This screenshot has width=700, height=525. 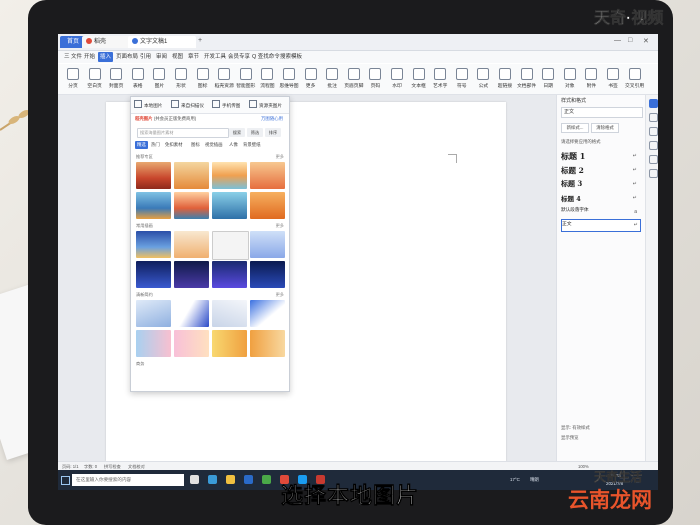 What do you see at coordinates (548, 79) in the screenshot?
I see `ribbon-button: 日期` at bounding box center [548, 79].